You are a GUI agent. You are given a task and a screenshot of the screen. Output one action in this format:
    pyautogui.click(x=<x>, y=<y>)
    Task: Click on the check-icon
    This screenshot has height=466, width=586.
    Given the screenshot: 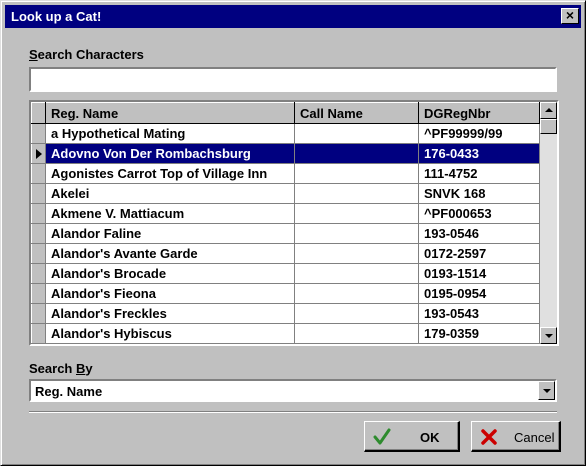 What is the action you would take?
    pyautogui.click(x=382, y=436)
    